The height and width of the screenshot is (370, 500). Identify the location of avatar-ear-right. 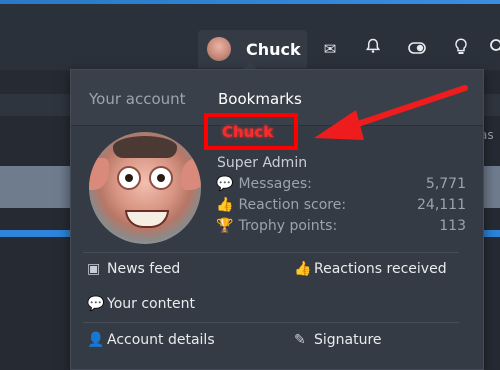
(191, 174).